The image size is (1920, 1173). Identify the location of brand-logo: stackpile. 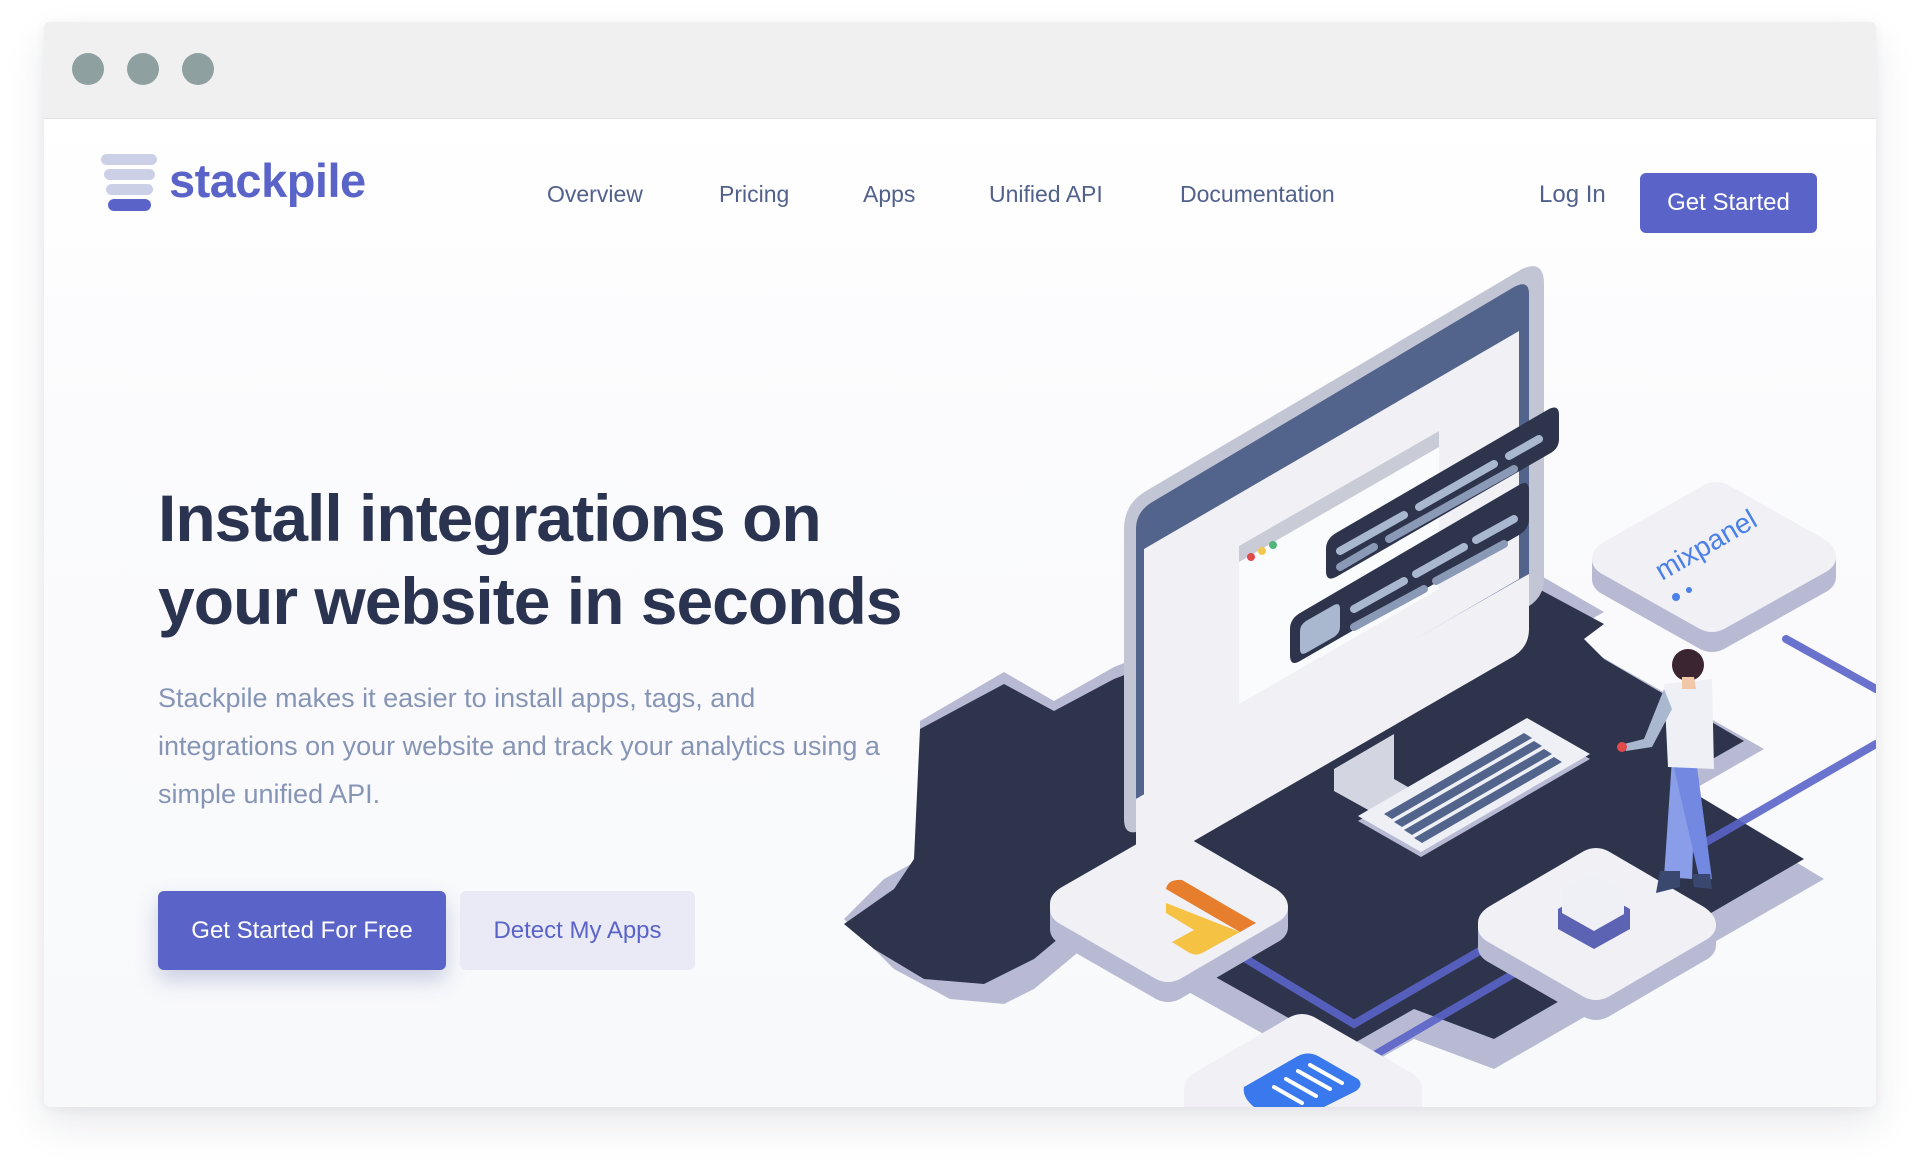
(233, 183).